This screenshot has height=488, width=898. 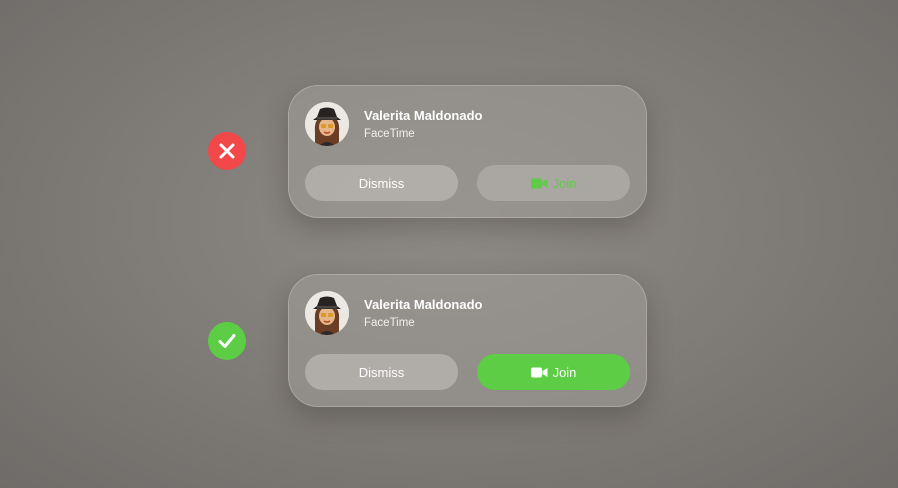 I want to click on correct-mark-icon, so click(x=227, y=341).